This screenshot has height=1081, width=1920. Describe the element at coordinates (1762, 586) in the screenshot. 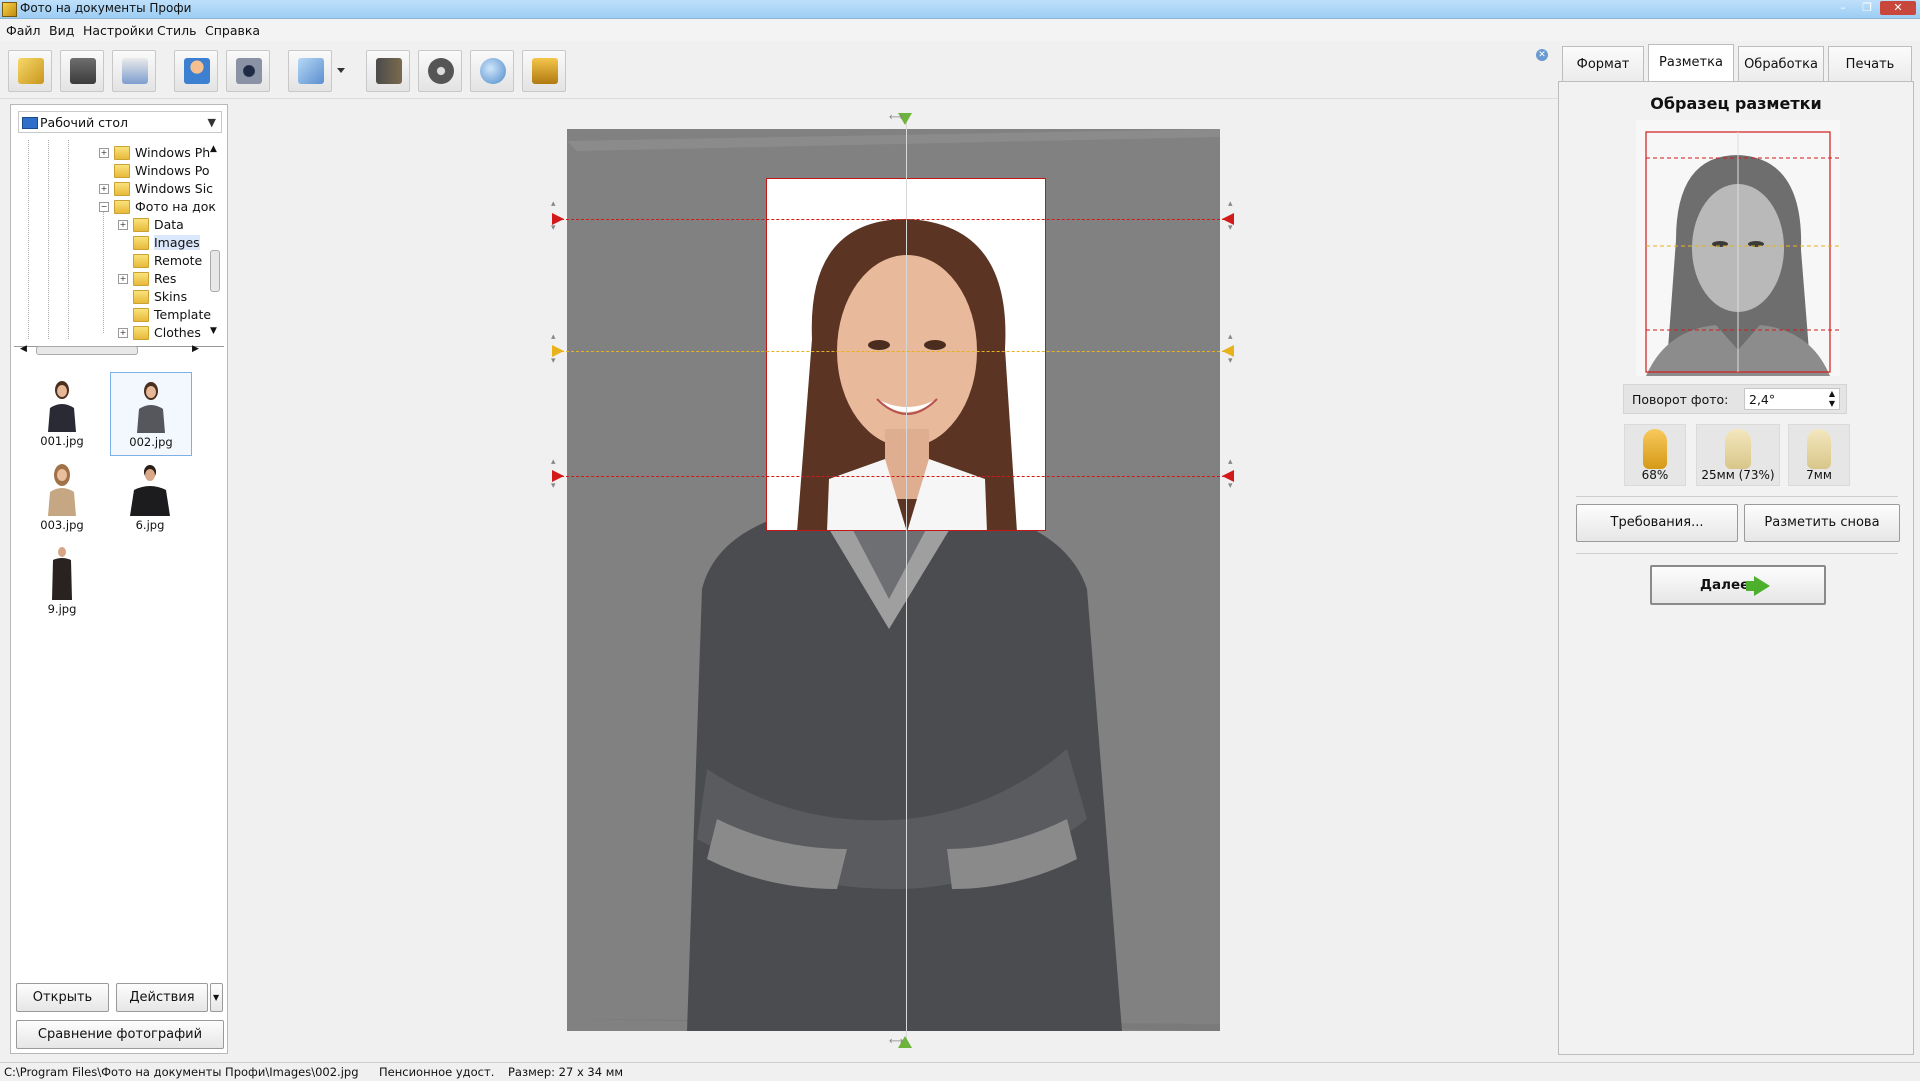

I see `arrow-right-icon` at that location.